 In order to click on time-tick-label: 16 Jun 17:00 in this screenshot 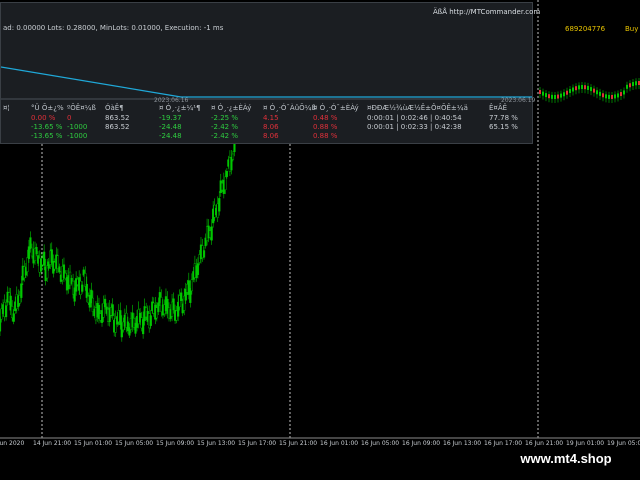, I will do `click(503, 443)`.